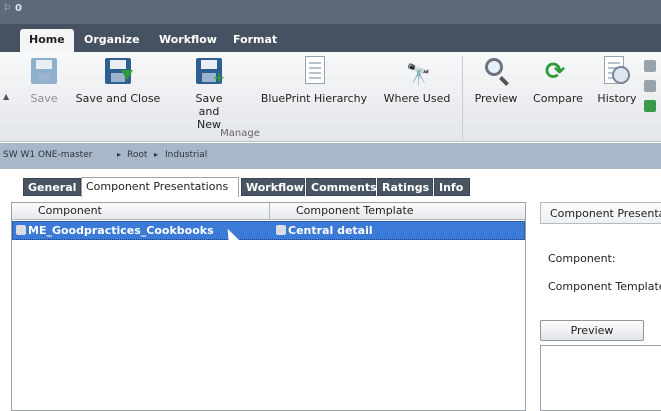  I want to click on ribbon-group-label: Manage, so click(240, 133).